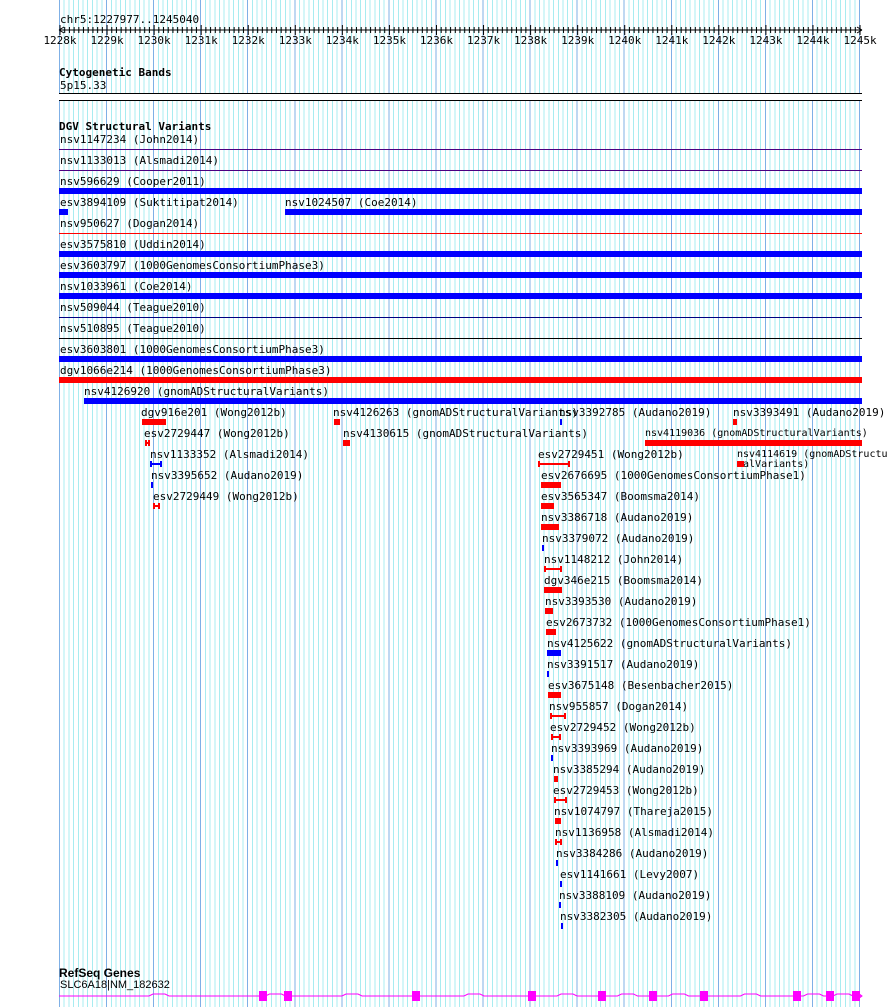 This screenshot has width=890, height=1007. What do you see at coordinates (669, 644) in the screenshot?
I see `feature-label: nsv4125622 (gnomADStructuralVariants)` at bounding box center [669, 644].